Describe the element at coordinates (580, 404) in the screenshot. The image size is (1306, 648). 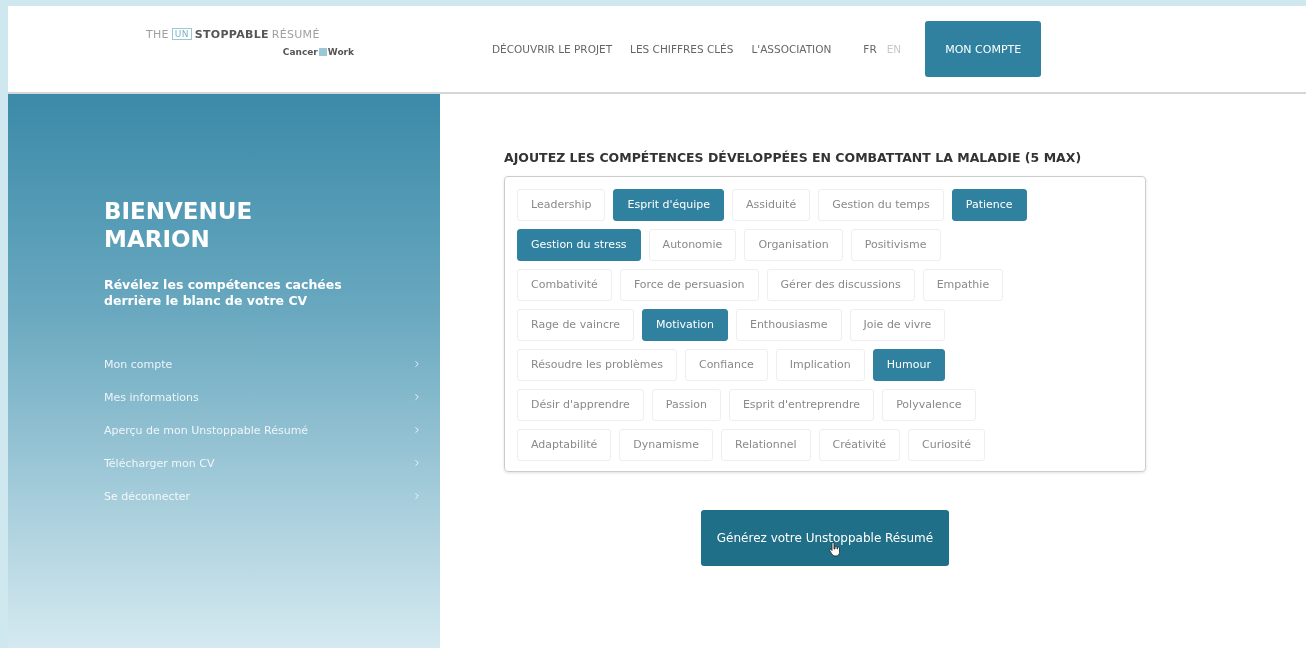
I see `skill-chip: Désir d'apprendre` at that location.